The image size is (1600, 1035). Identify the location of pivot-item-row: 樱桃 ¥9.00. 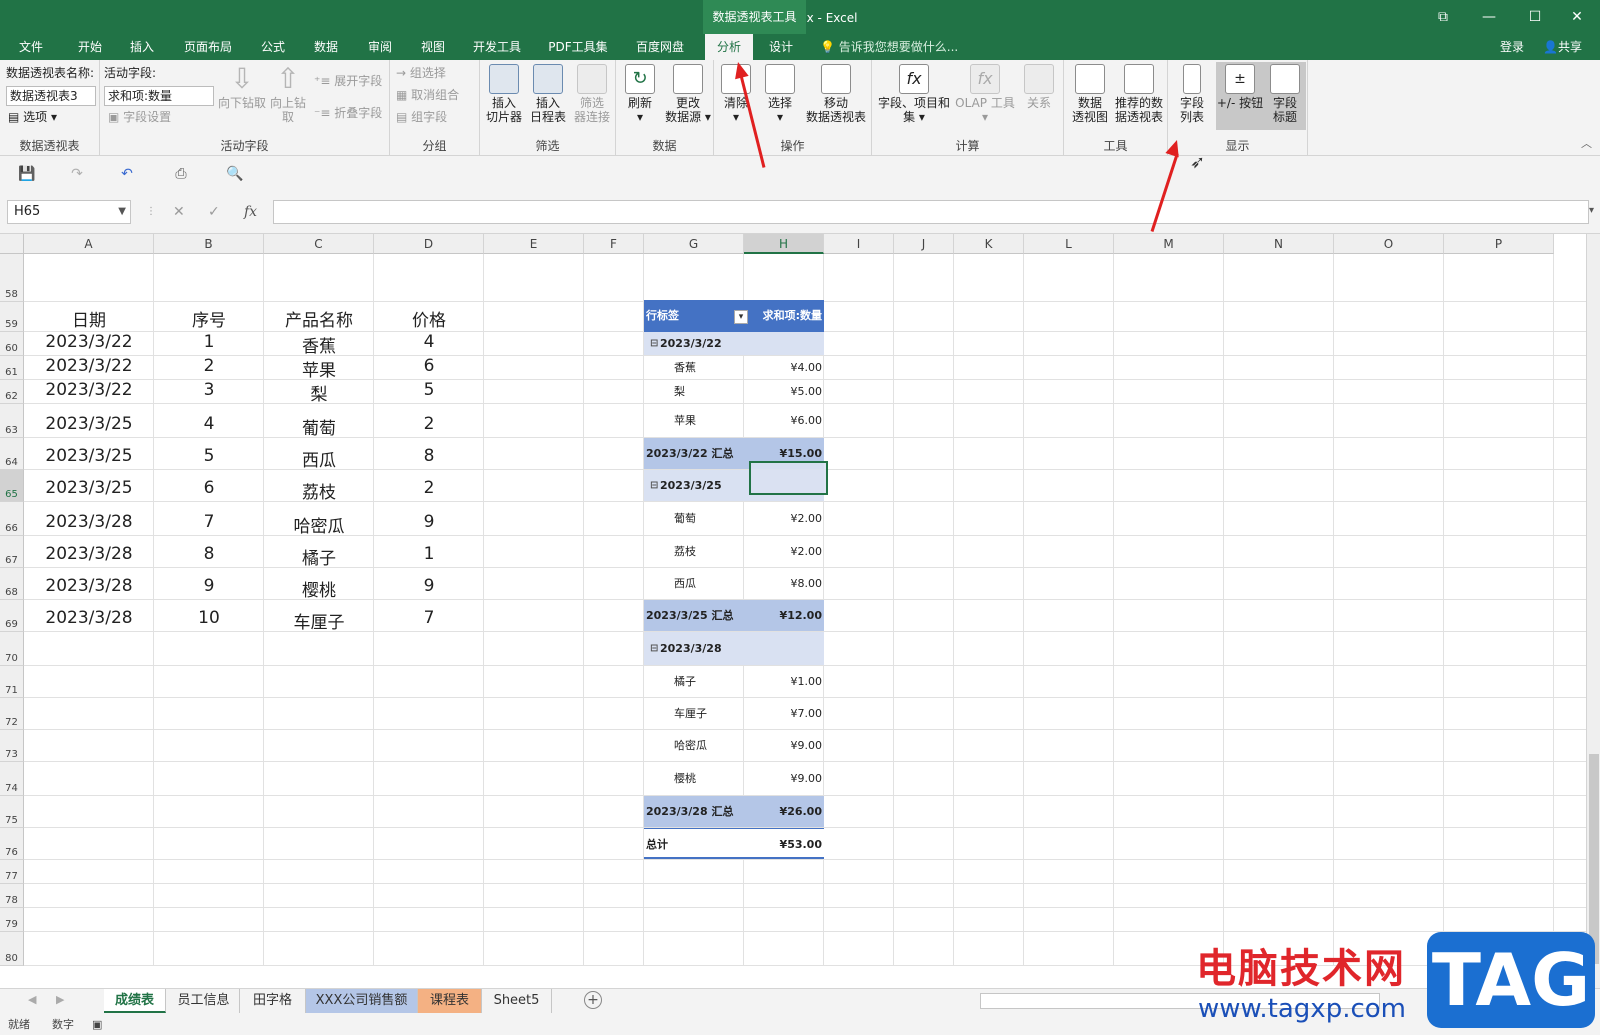
(734, 778).